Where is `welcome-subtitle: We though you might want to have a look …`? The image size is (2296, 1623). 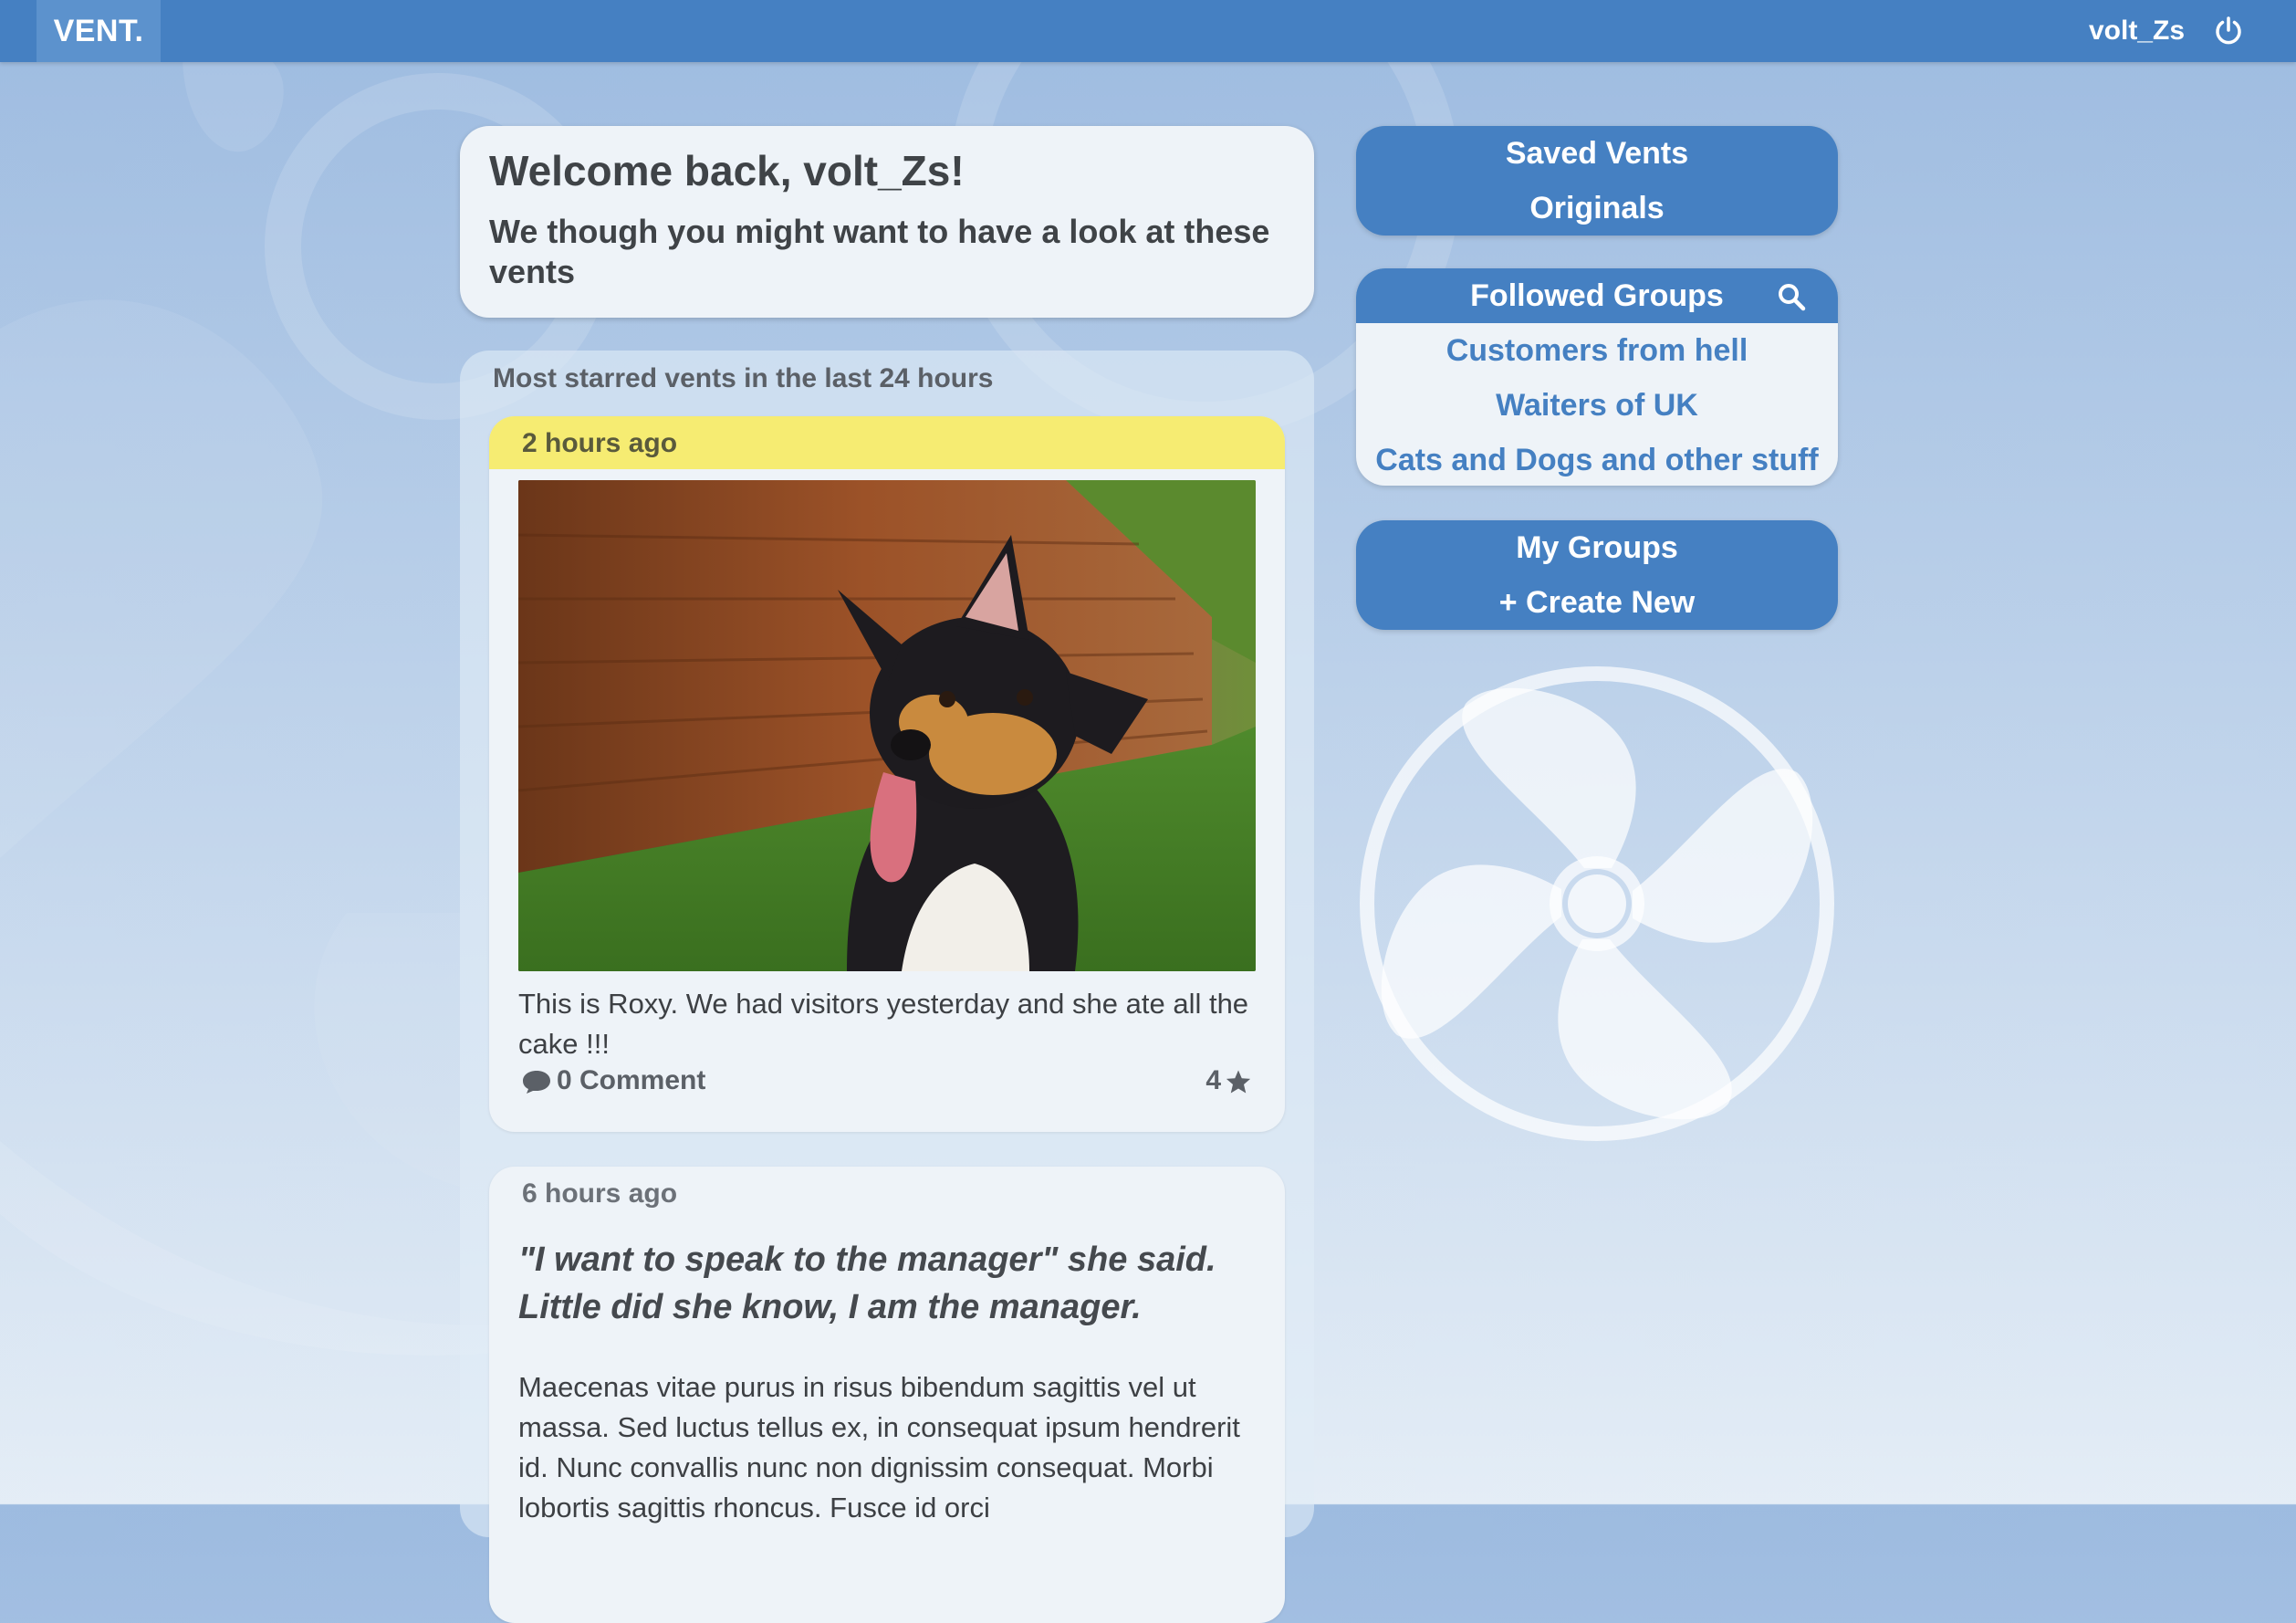 welcome-subtitle: We though you might want to have a look … is located at coordinates (880, 251).